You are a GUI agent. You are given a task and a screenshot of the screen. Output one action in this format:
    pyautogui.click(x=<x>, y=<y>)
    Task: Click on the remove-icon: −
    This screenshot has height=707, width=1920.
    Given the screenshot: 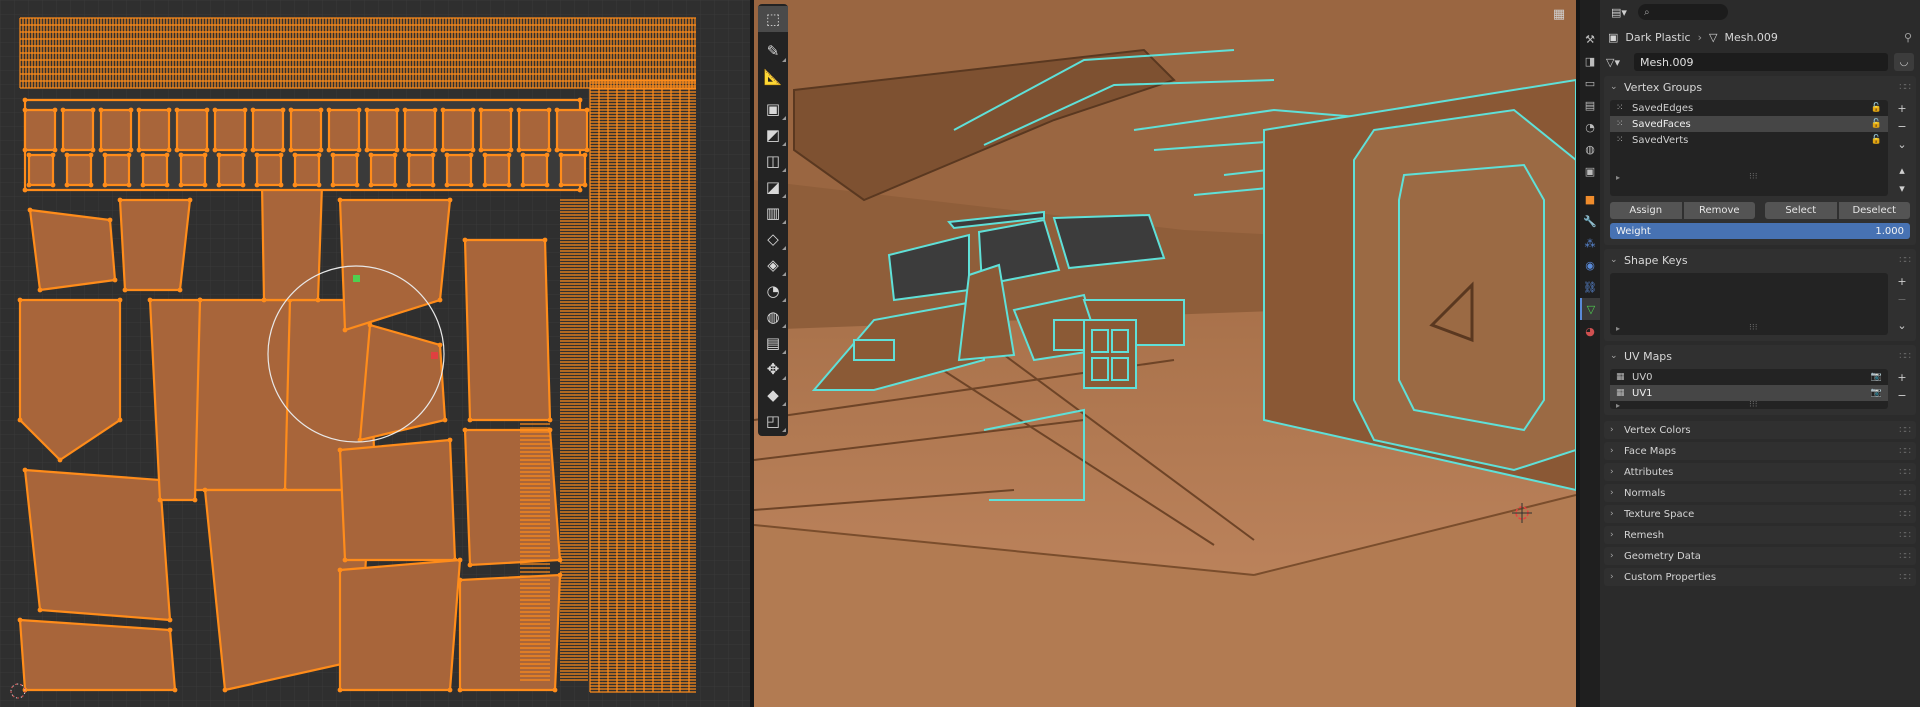 What is the action you would take?
    pyautogui.click(x=1902, y=126)
    